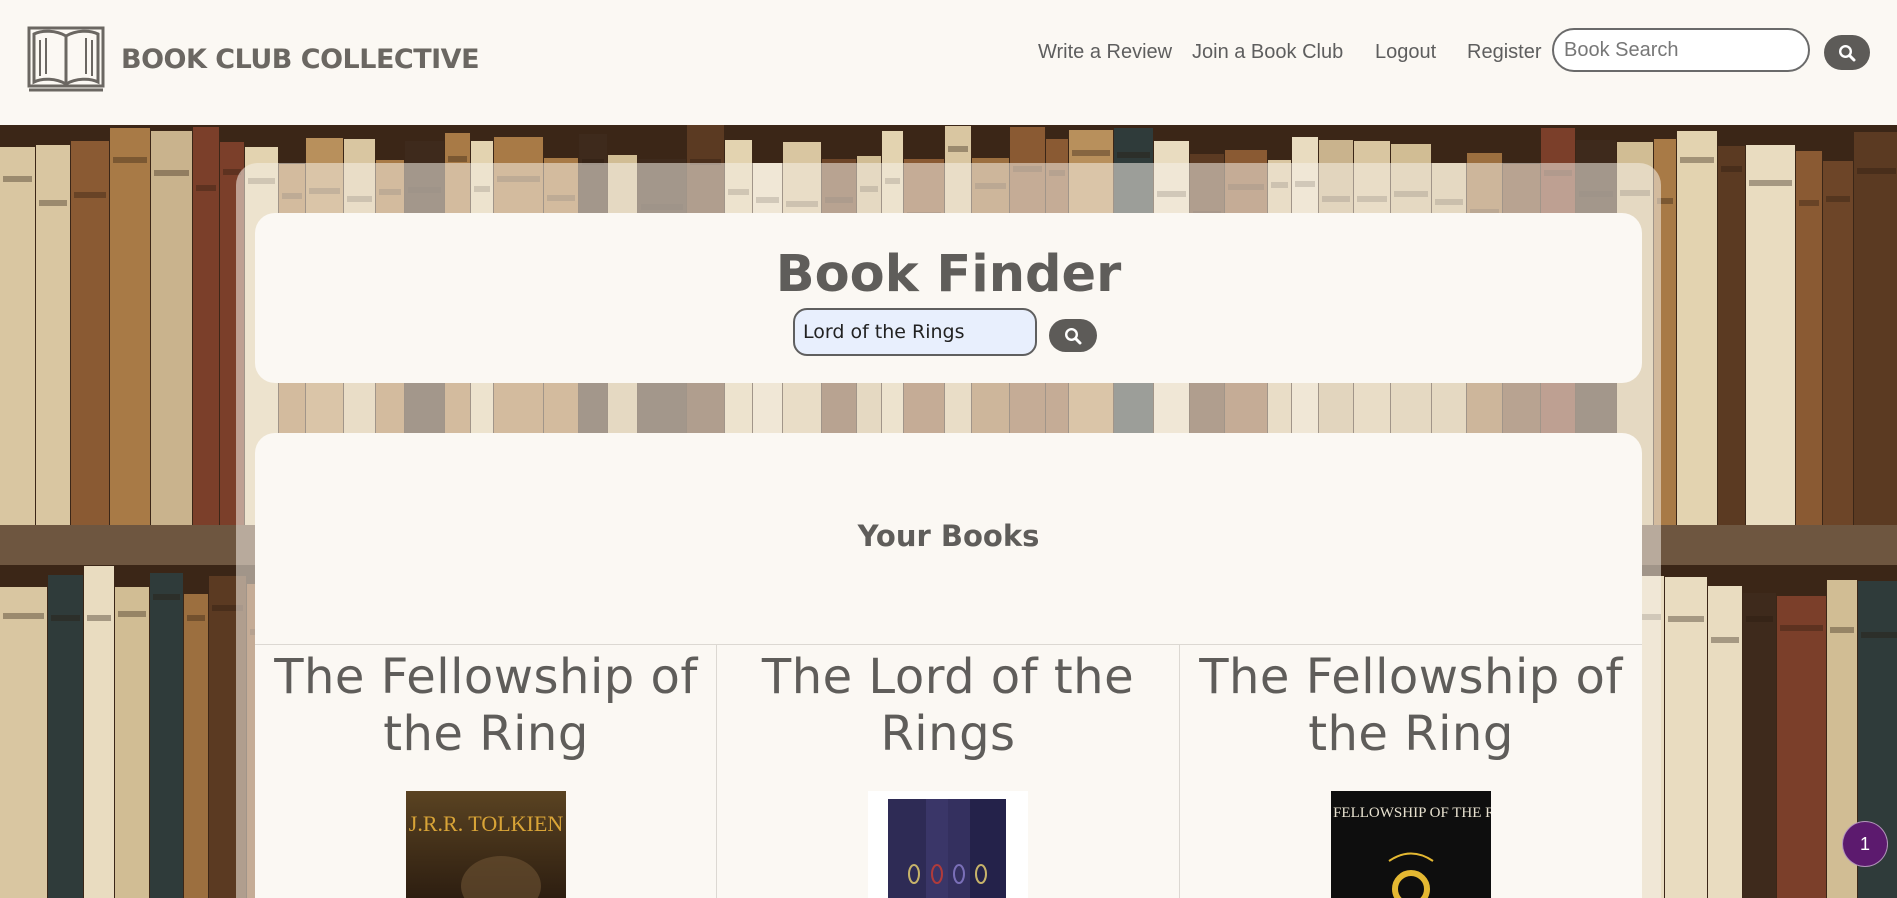 This screenshot has height=898, width=1897. I want to click on book-cover-image: THE FELLOWSHIP OF THE RING, so click(1411, 844).